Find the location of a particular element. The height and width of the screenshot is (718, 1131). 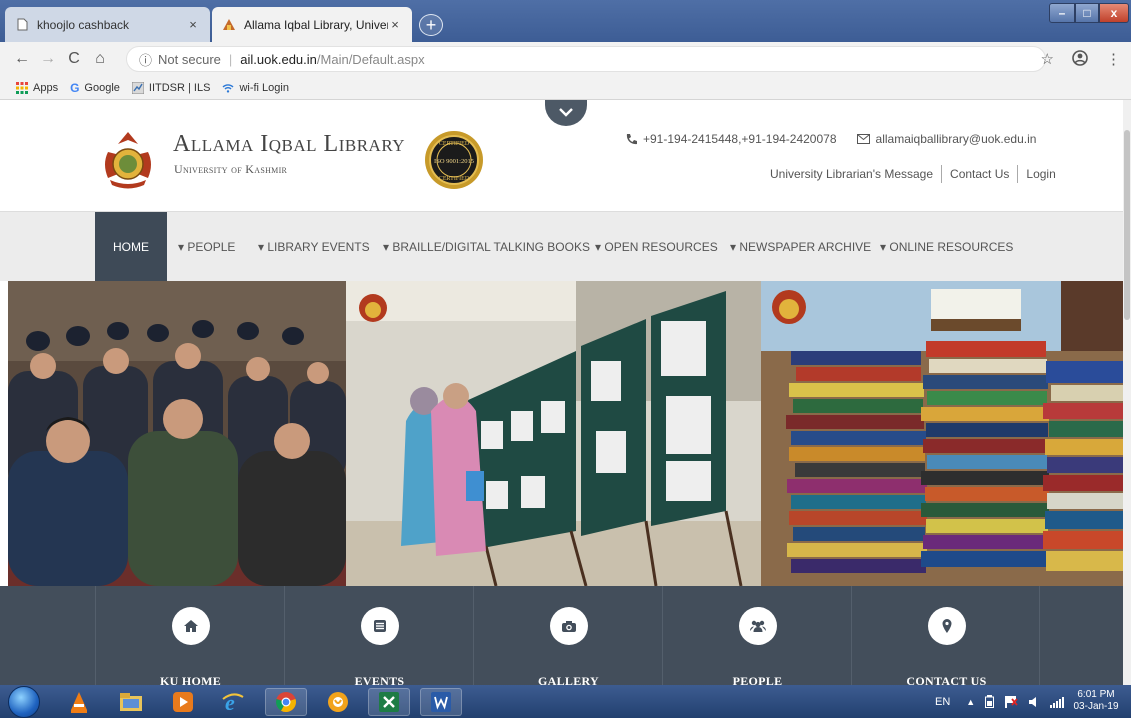

system-tray: EN ▲ is located at coordinates (1004, 701).